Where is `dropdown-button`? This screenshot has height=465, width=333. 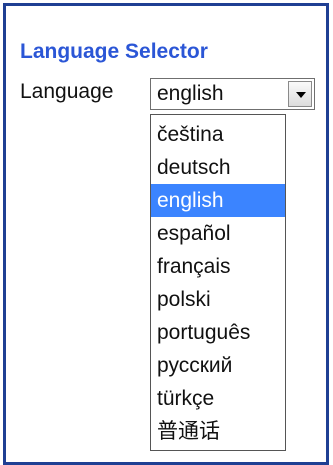 dropdown-button is located at coordinates (300, 94).